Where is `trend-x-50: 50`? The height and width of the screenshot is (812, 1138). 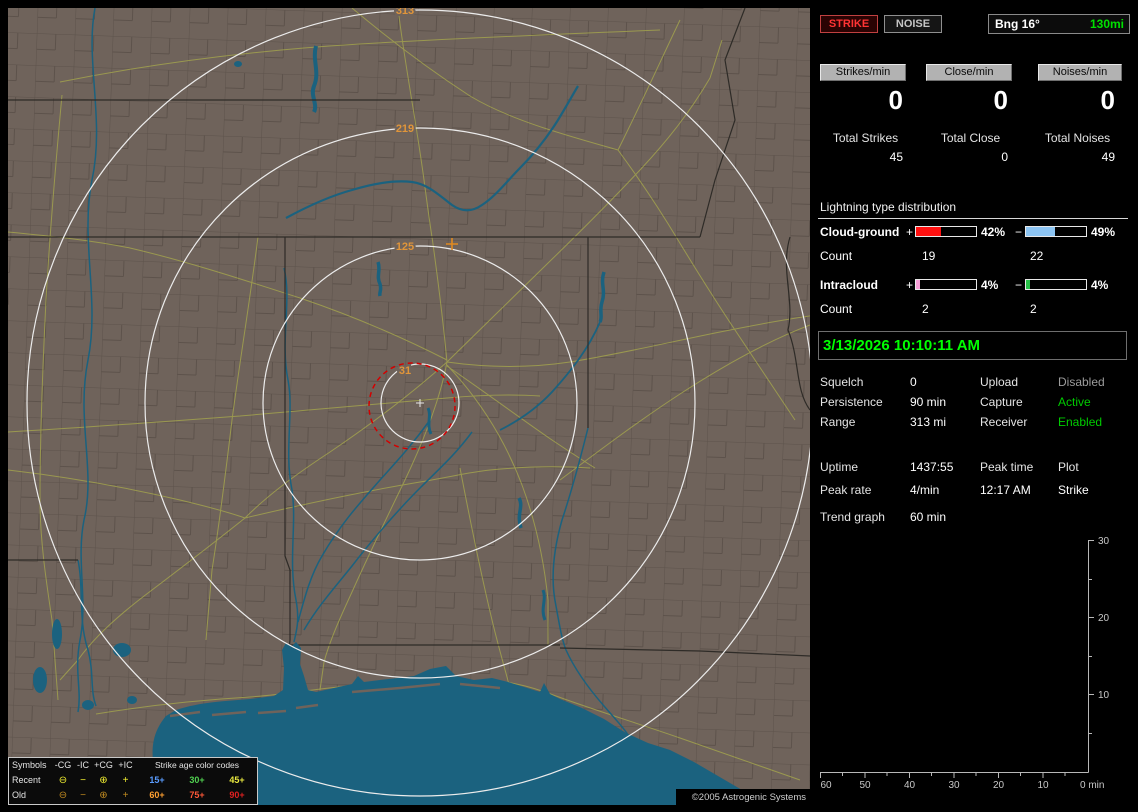 trend-x-50: 50 is located at coordinates (865, 785).